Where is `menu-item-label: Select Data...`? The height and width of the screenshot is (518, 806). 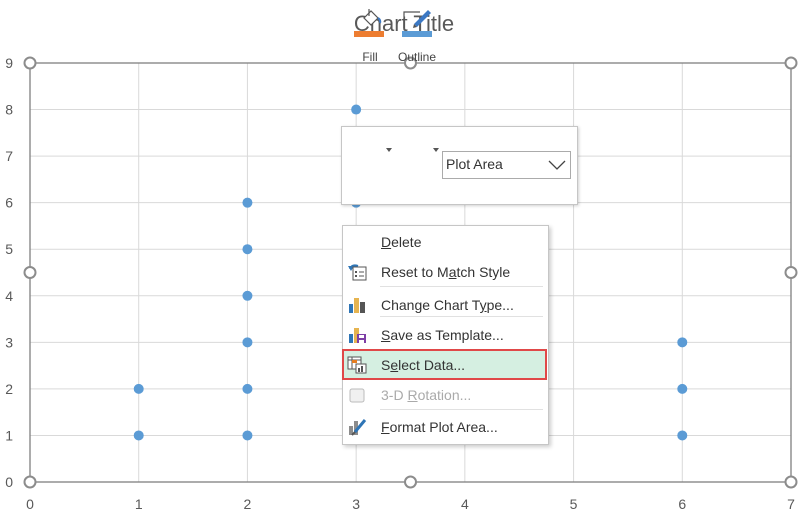
menu-item-label: Select Data... is located at coordinates (423, 365).